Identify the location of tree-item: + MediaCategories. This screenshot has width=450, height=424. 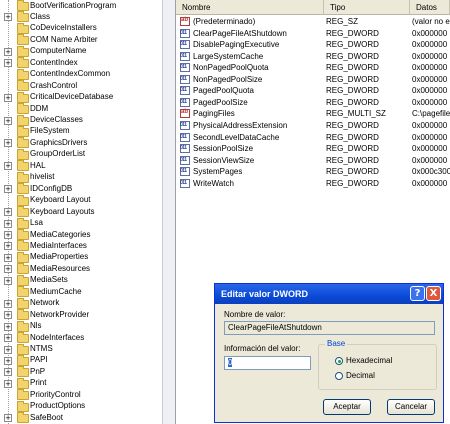
(81, 235).